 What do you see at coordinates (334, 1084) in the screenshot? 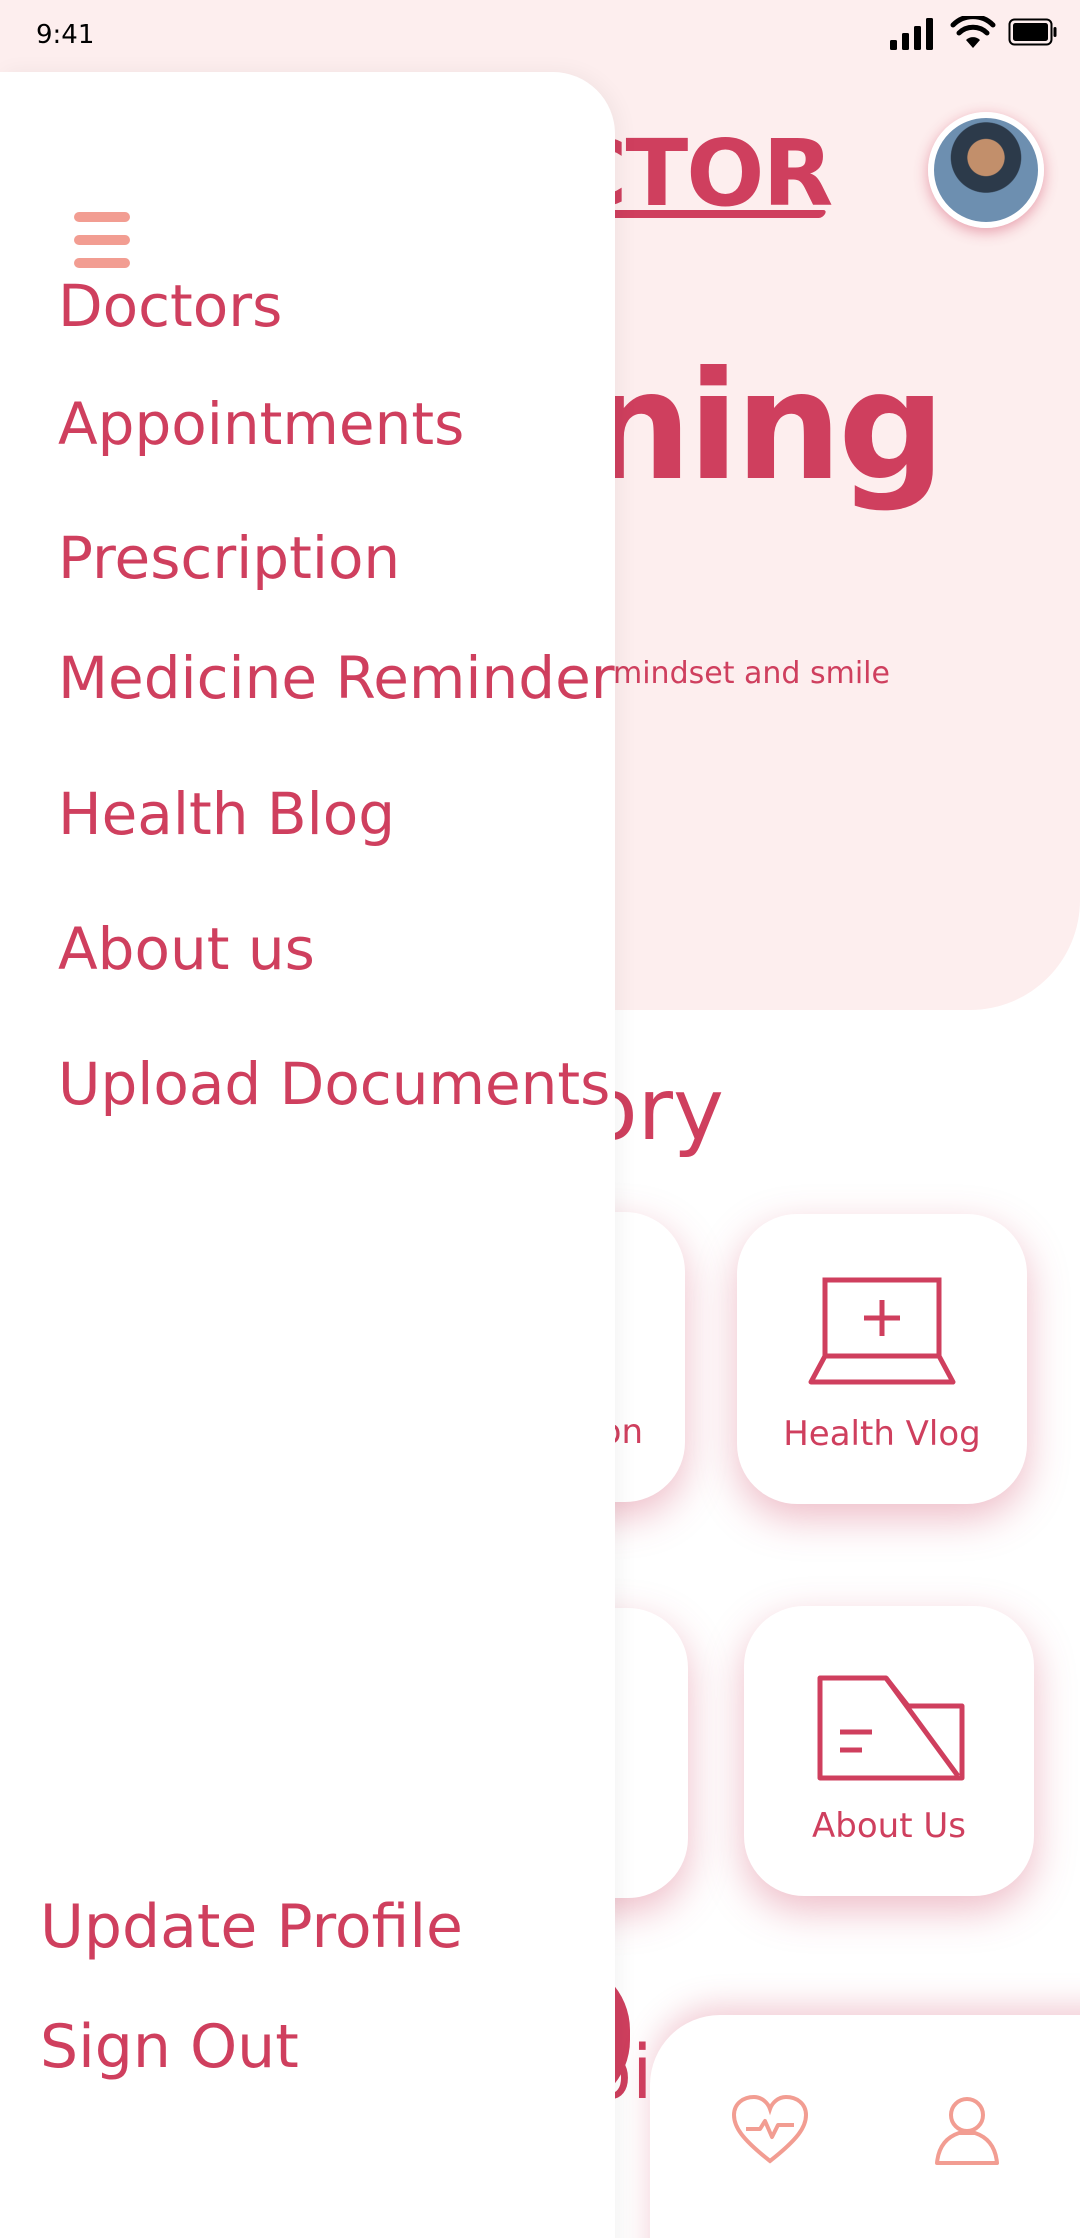
I see `menu-item-upload-documents: Upload Documents` at bounding box center [334, 1084].